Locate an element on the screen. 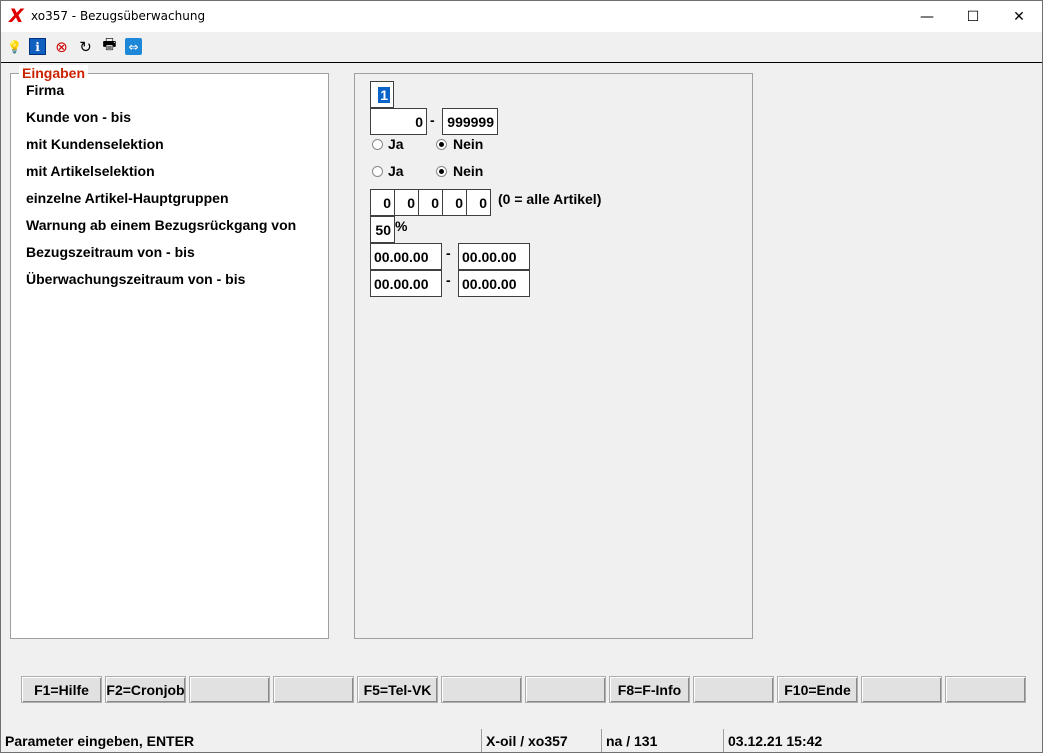  minimize-button: — is located at coordinates (927, 16).